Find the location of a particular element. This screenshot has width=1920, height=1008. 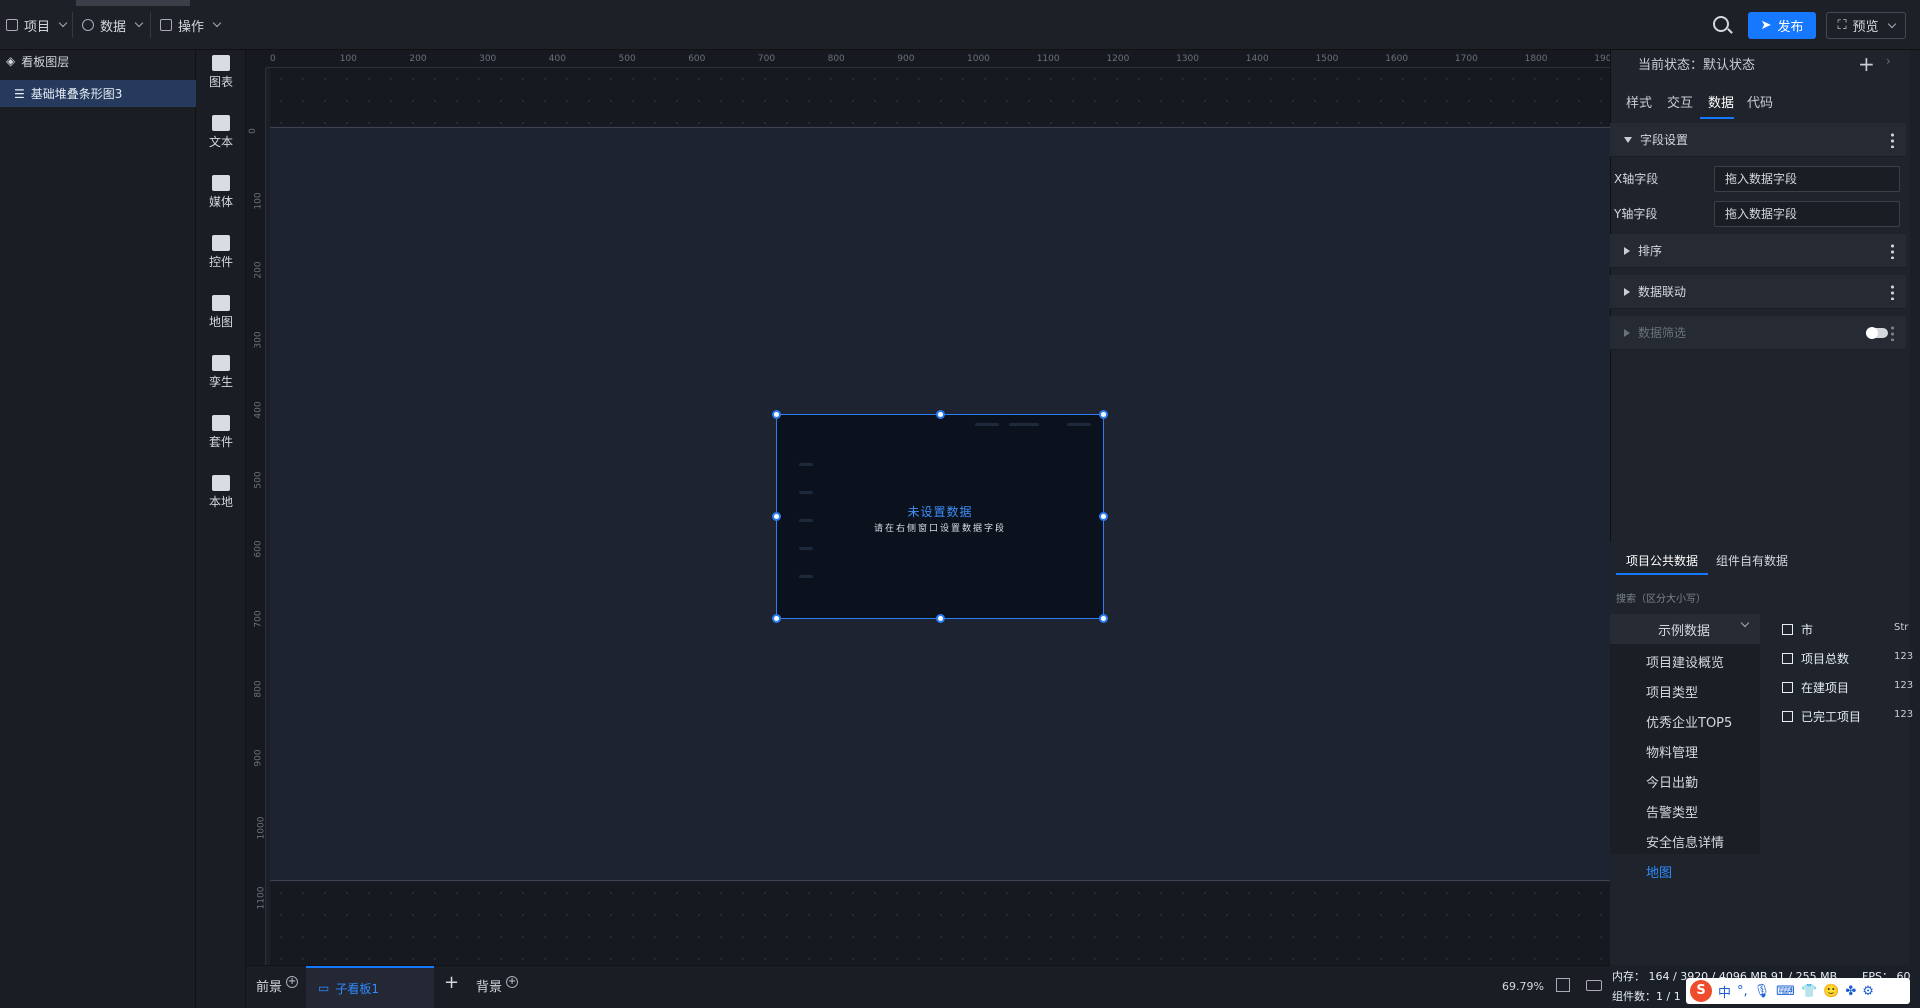

preview-button: ⛶ 预览 is located at coordinates (1866, 25).